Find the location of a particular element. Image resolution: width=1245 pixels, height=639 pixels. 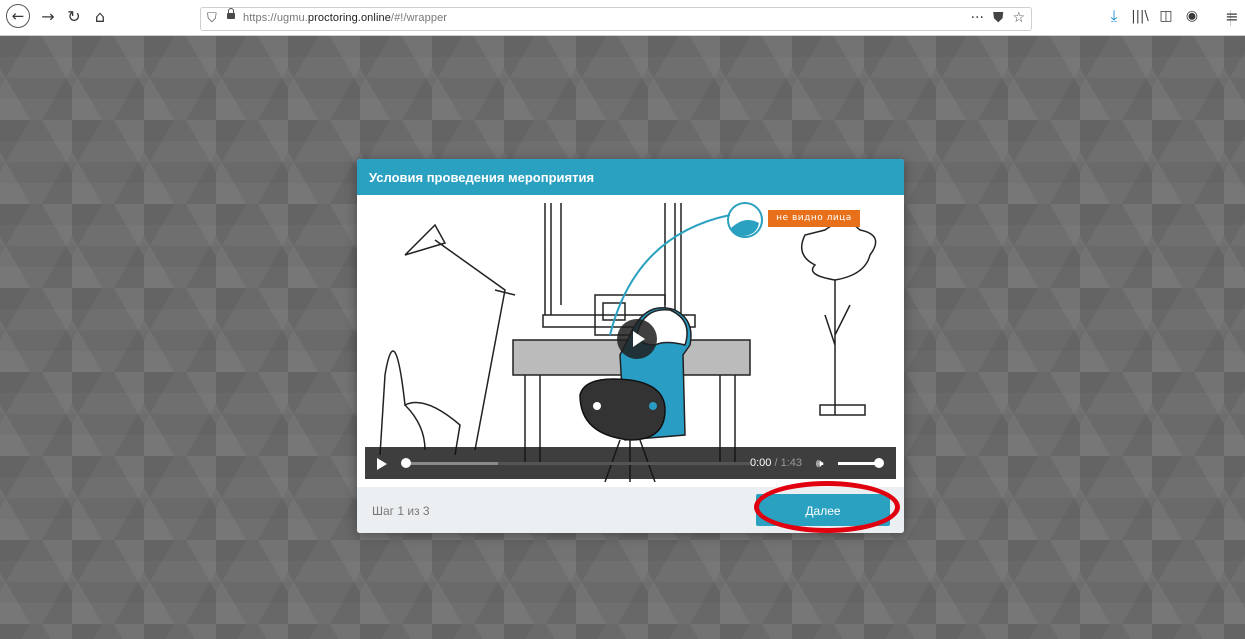

menu-icon: ≡ is located at coordinates (1232, 16).